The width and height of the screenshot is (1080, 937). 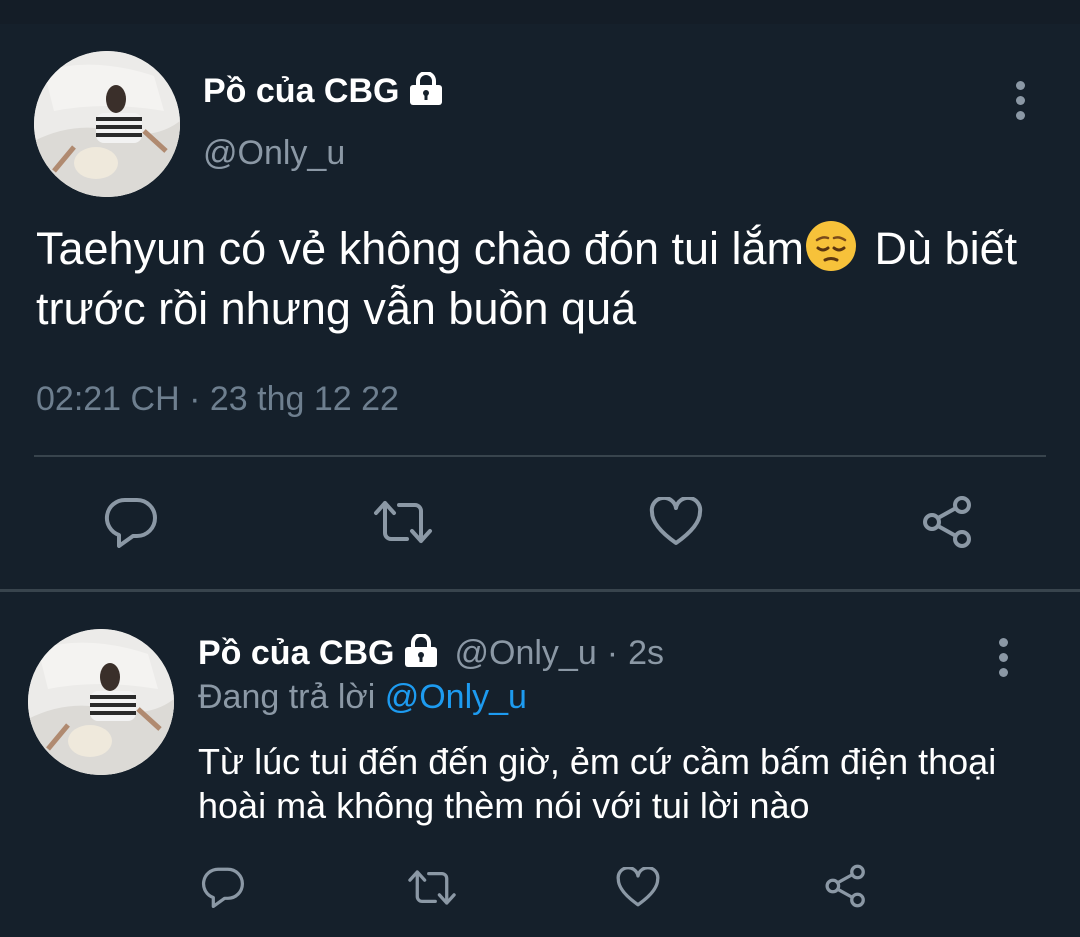 I want to click on author-name-row: Pồ của CBG, so click(x=324, y=91).